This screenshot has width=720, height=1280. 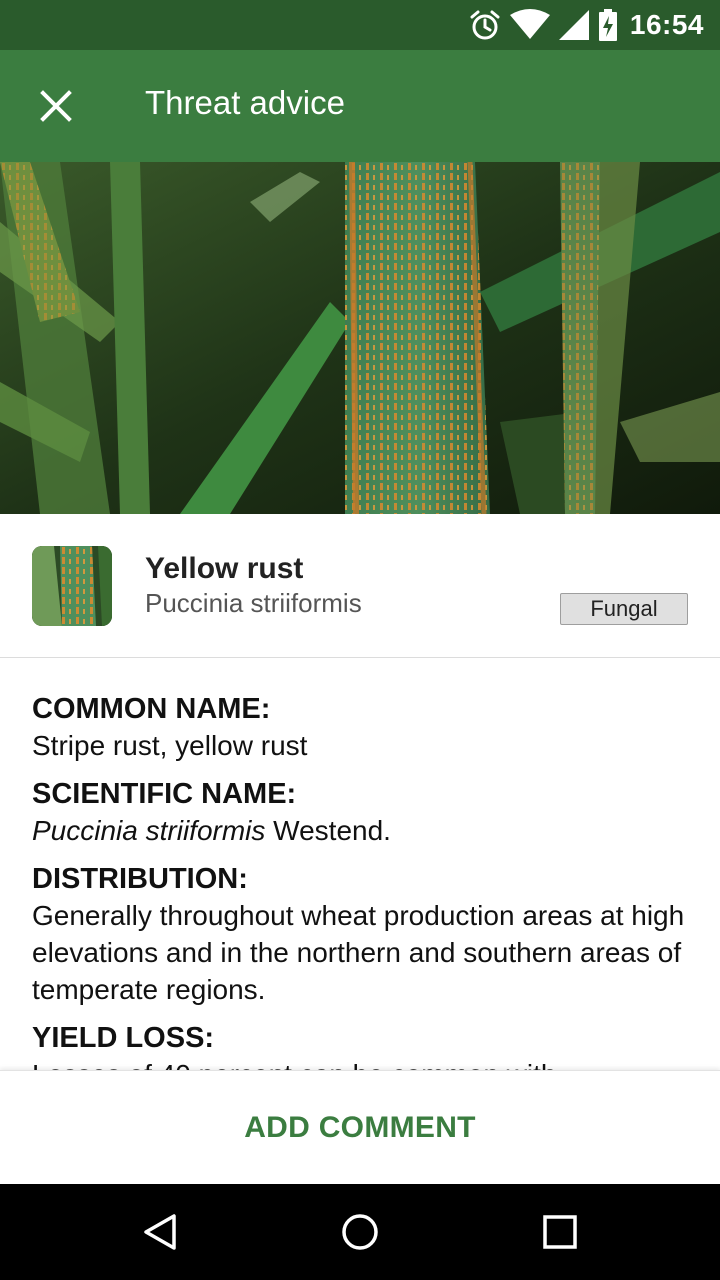 I want to click on alarm-icon, so click(x=485, y=25).